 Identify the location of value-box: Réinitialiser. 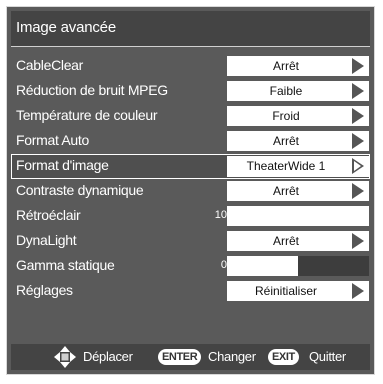
(298, 291).